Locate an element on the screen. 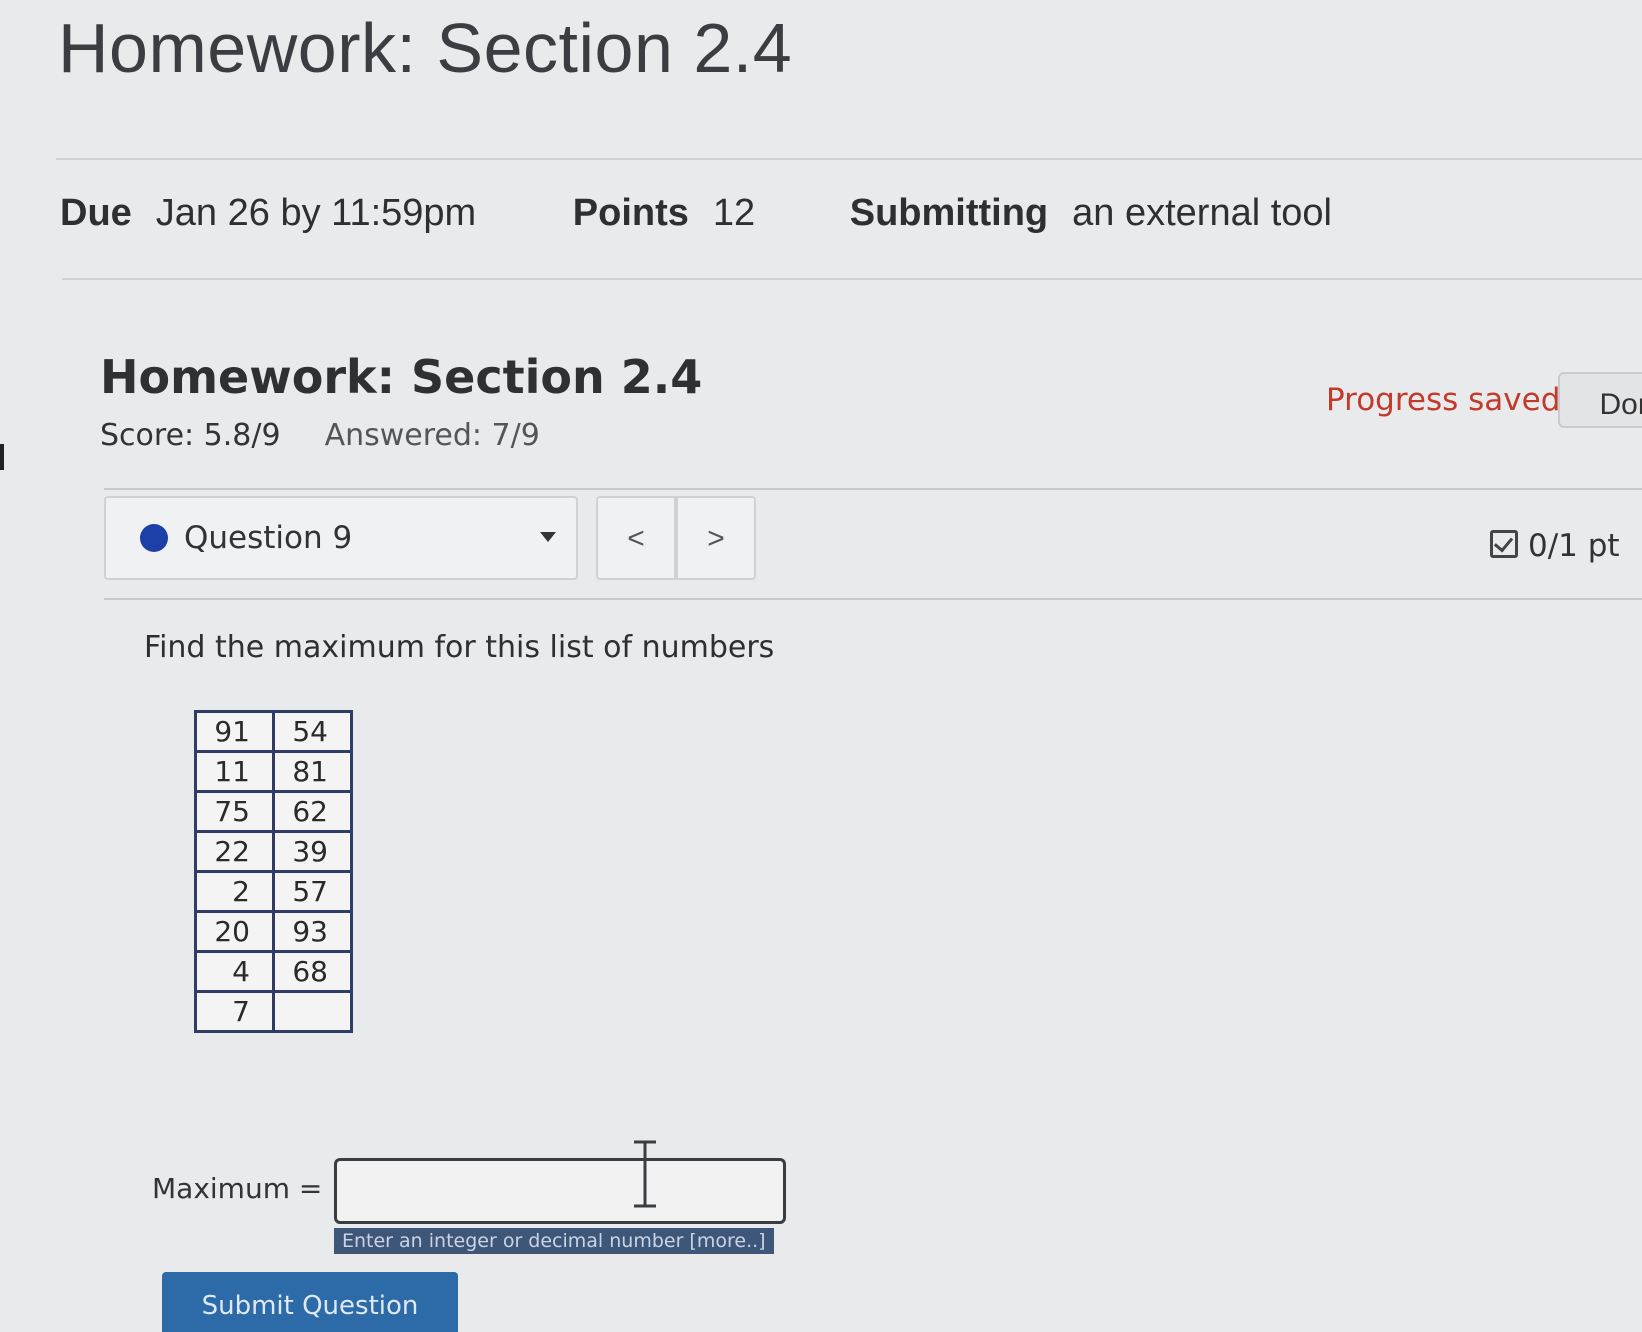 This screenshot has width=1642, height=1332. question-bar-top-line is located at coordinates (873, 489).